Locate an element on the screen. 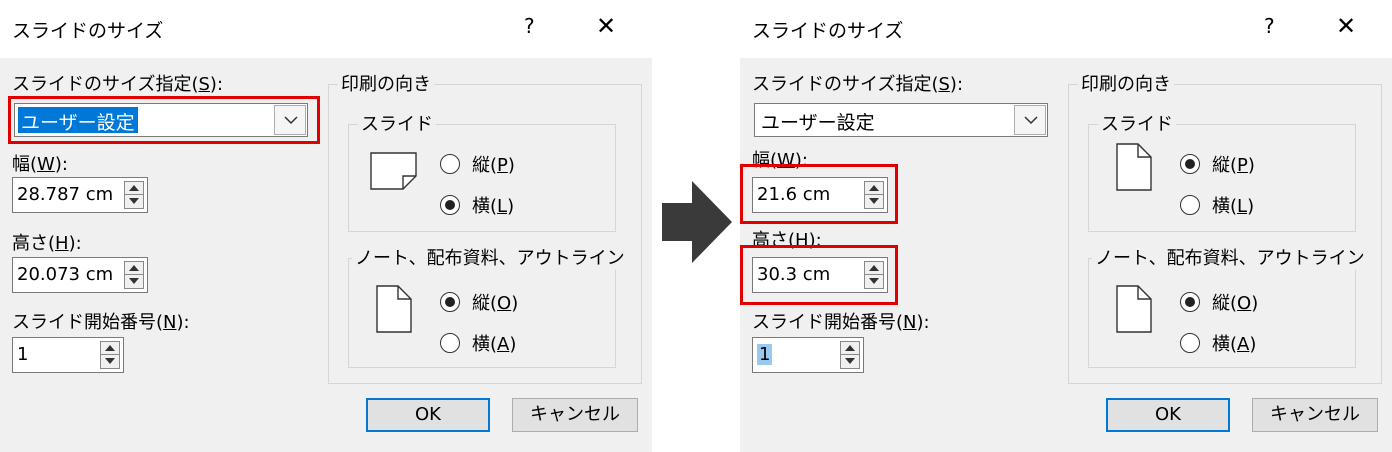 Image resolution: width=1392 pixels, height=452 pixels. dropdown-button is located at coordinates (1030, 120).